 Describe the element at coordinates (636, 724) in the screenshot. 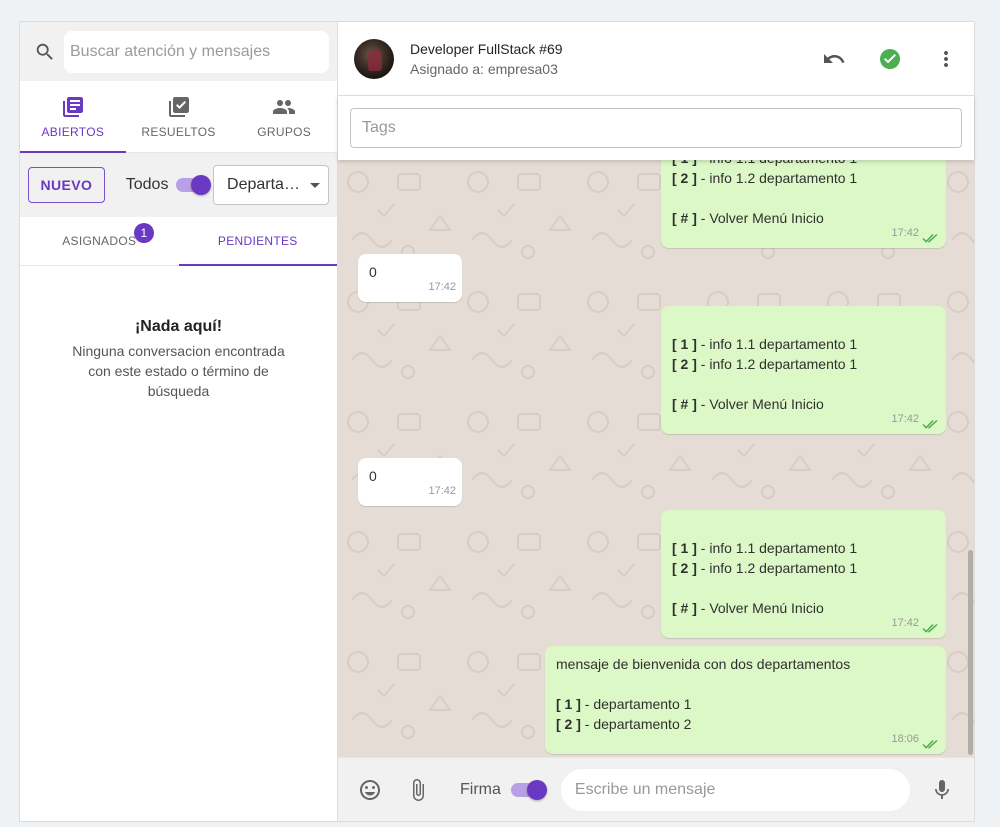

I see `line-text: - departamento 2` at that location.